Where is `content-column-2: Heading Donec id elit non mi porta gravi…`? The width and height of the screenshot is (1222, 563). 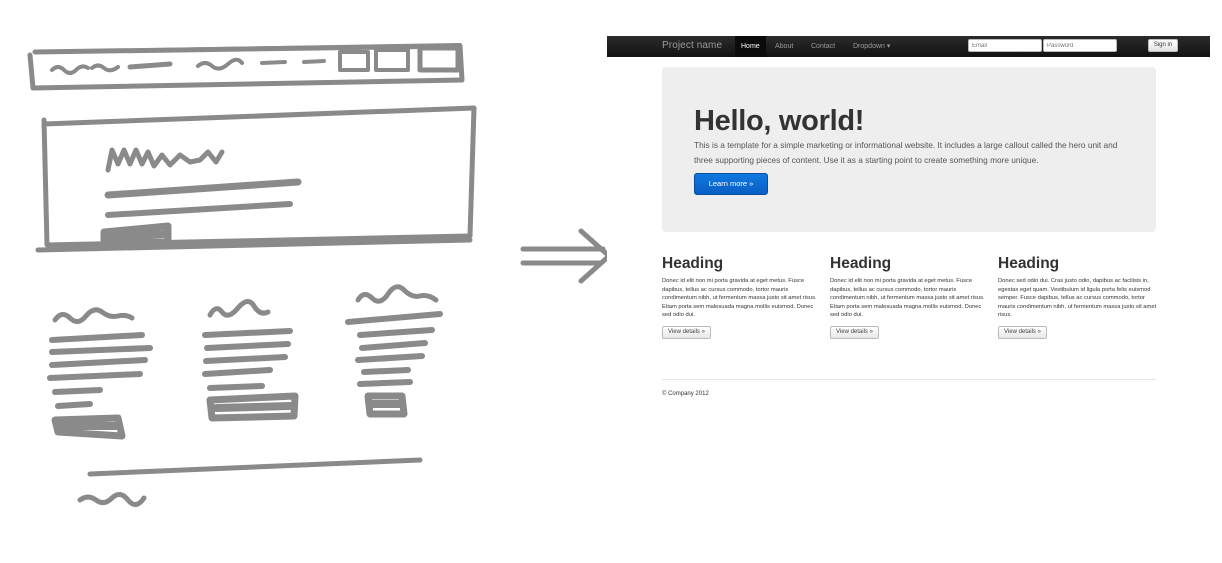 content-column-2: Heading Donec id elit non mi porta gravi… is located at coordinates (910, 297).